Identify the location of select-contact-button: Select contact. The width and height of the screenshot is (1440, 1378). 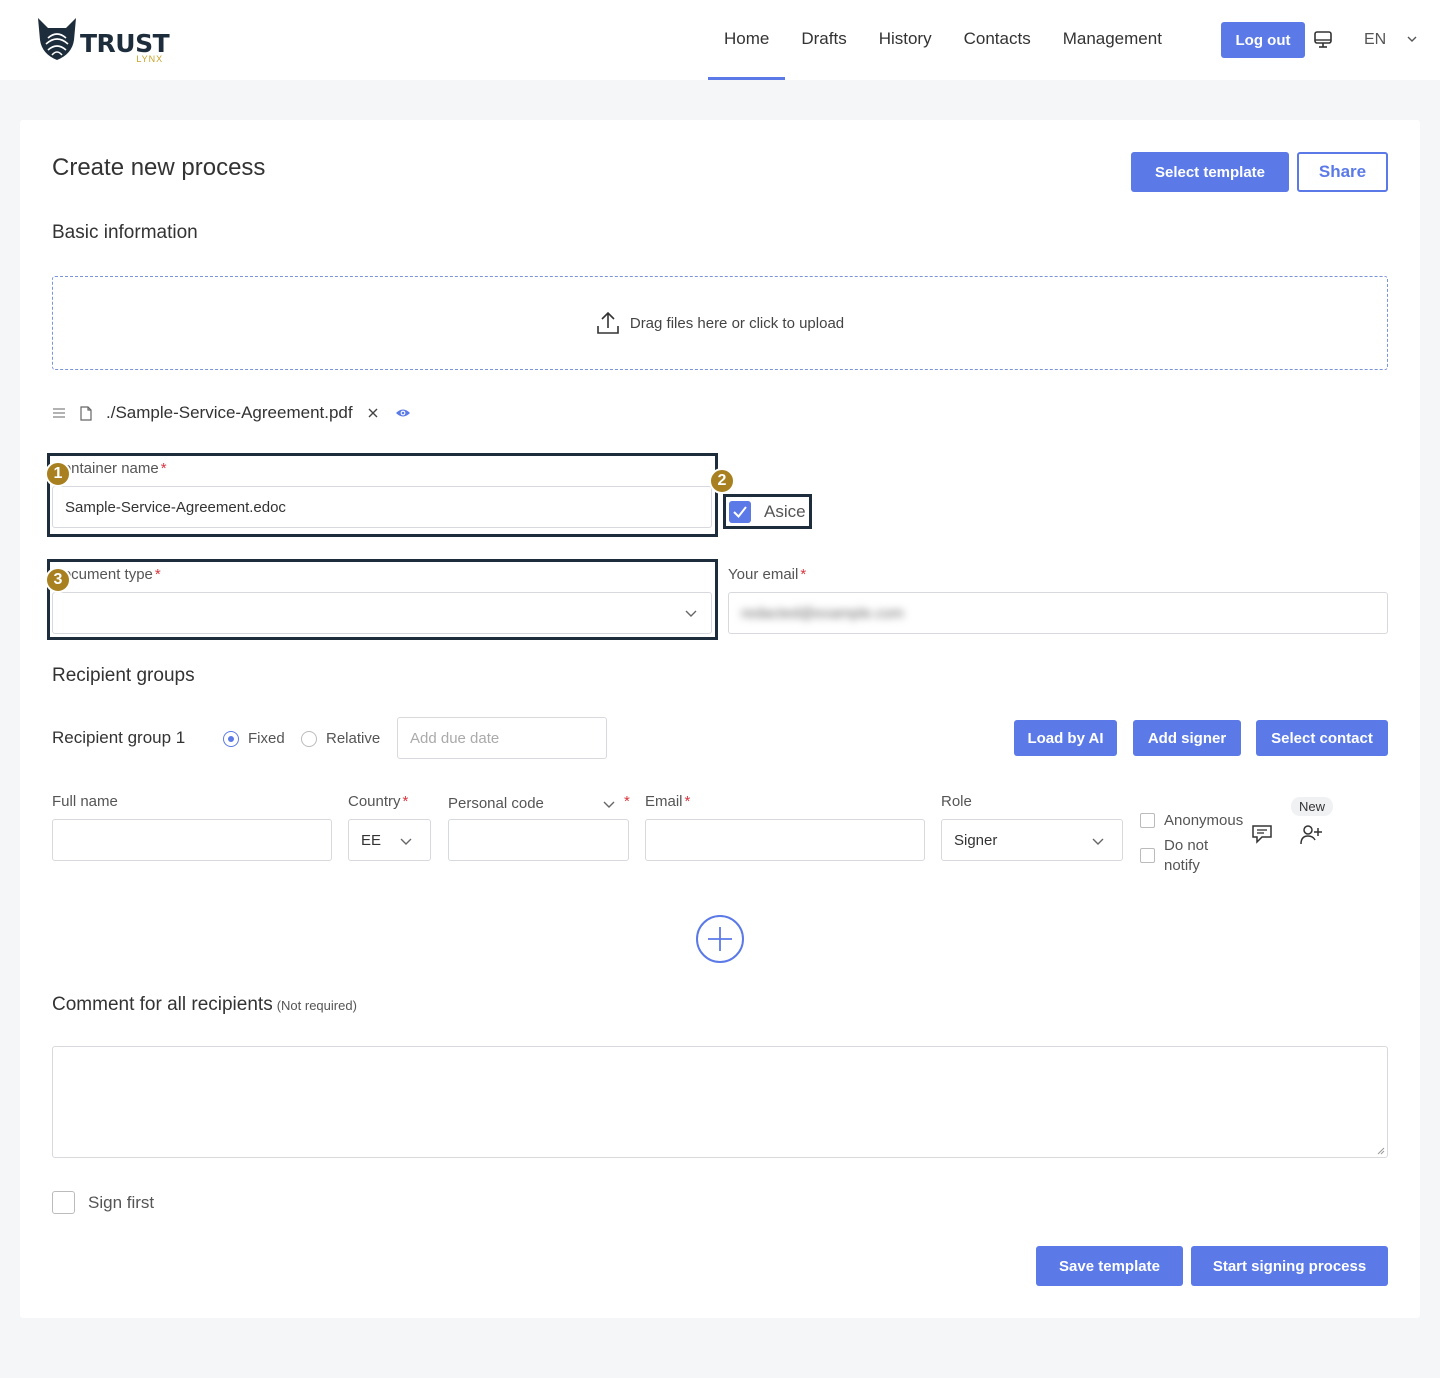
(1322, 738).